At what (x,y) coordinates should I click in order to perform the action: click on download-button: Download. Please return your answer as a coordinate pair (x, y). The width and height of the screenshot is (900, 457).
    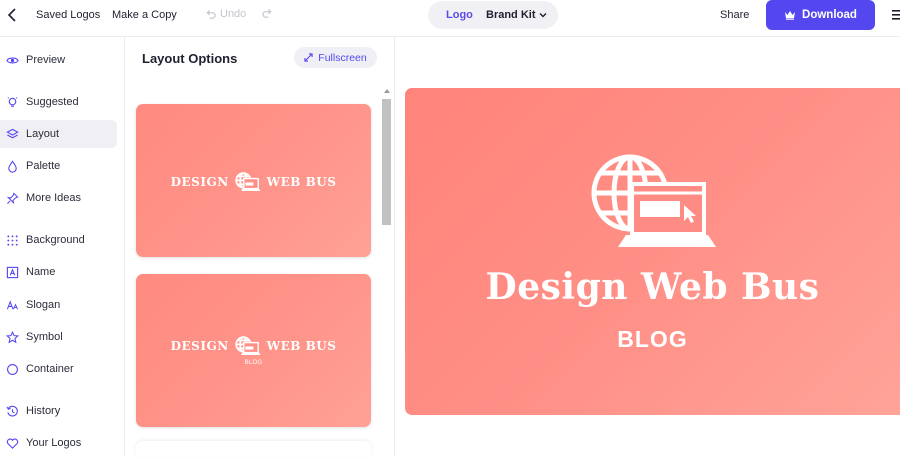
    Looking at the image, I should click on (820, 15).